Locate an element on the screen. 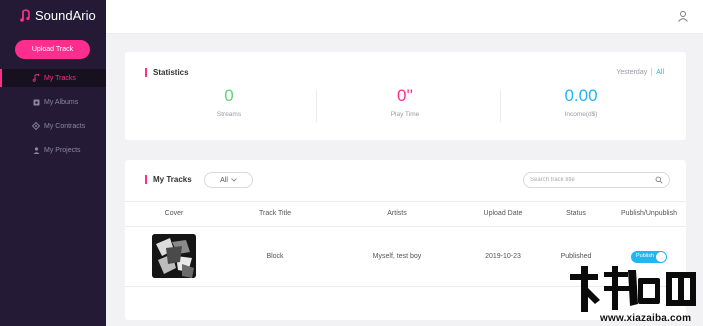  stat-play-time: 0'' Play Time is located at coordinates (405, 102).